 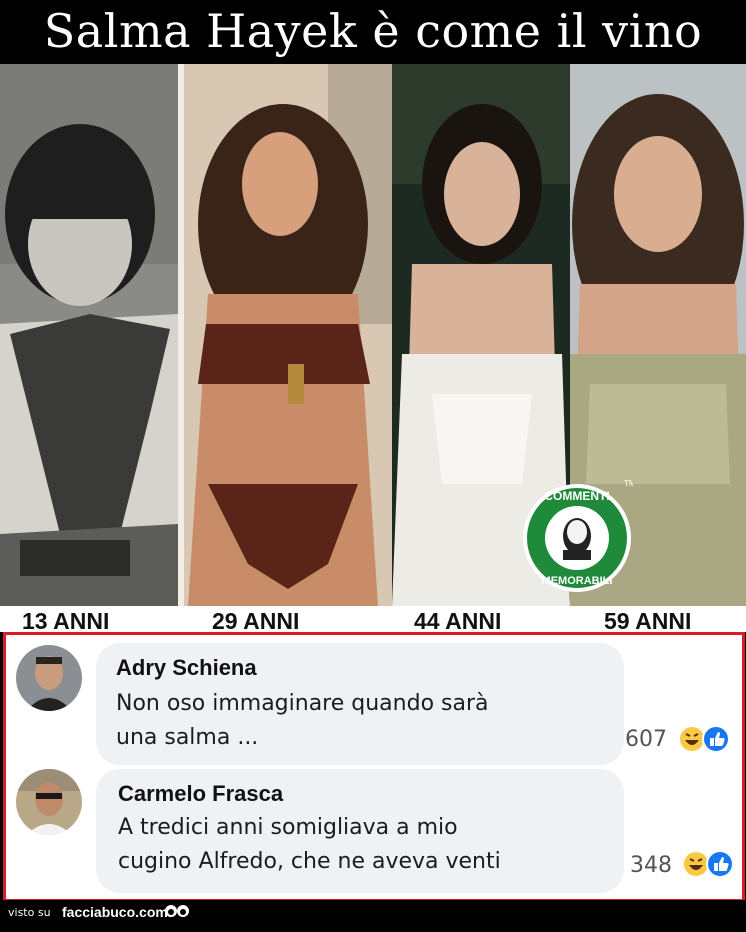 What do you see at coordinates (578, 536) in the screenshot?
I see `commenti-memorabili-badge: COMMENTI MEMORABILI TM` at bounding box center [578, 536].